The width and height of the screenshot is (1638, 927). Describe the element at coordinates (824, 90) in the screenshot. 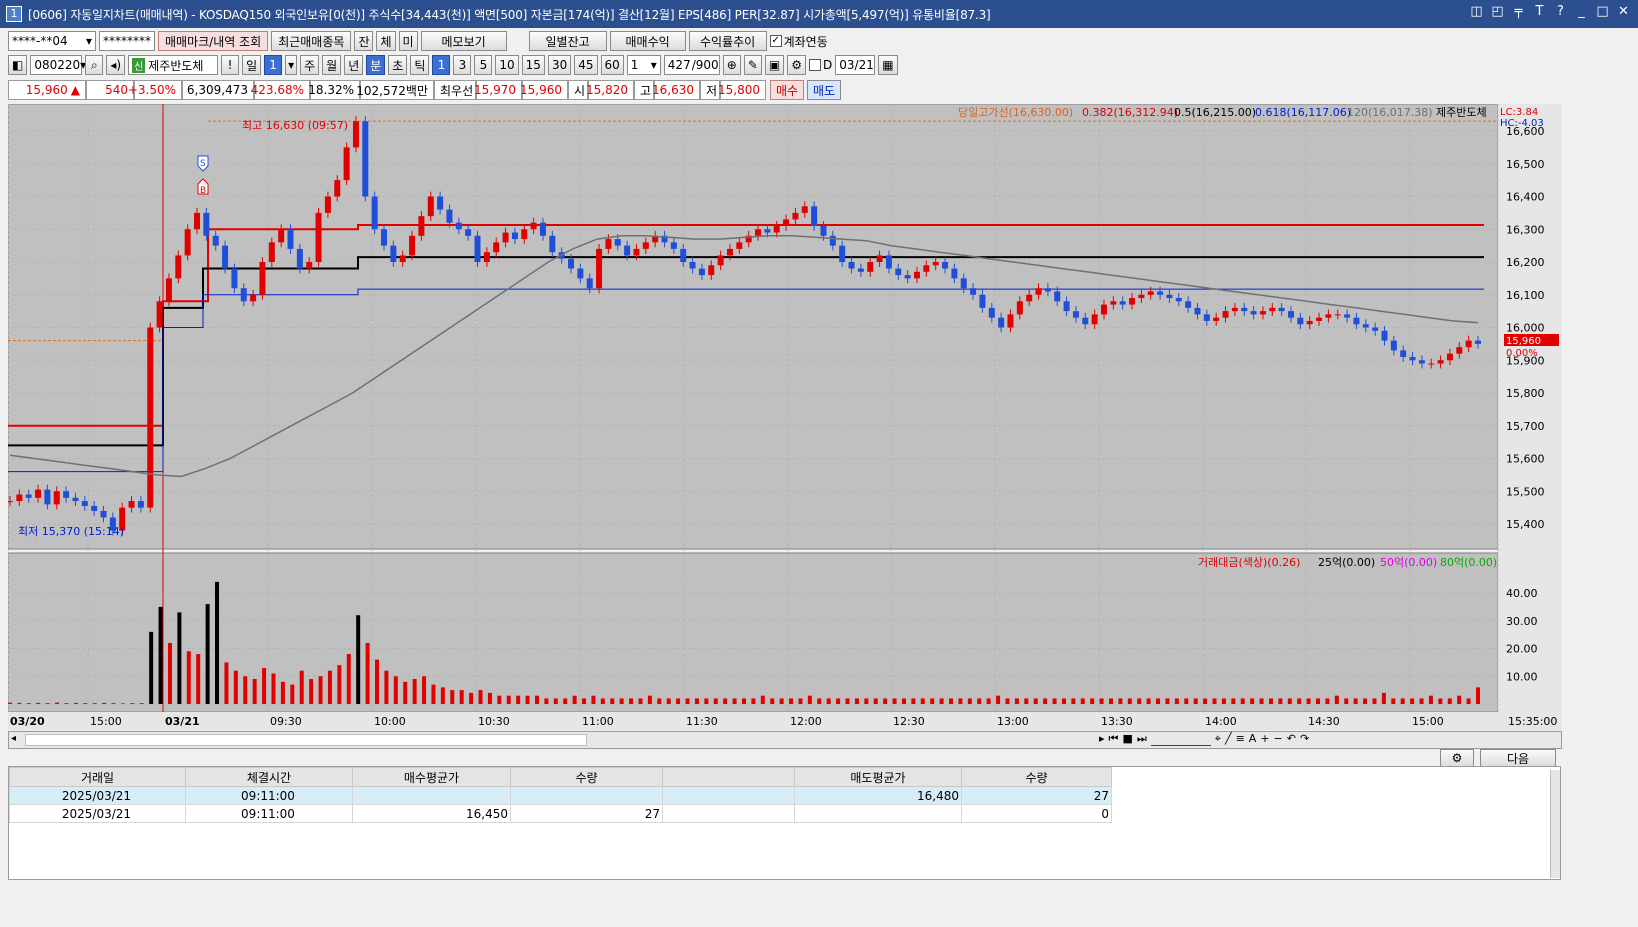

I see `sell-button: 매도` at that location.